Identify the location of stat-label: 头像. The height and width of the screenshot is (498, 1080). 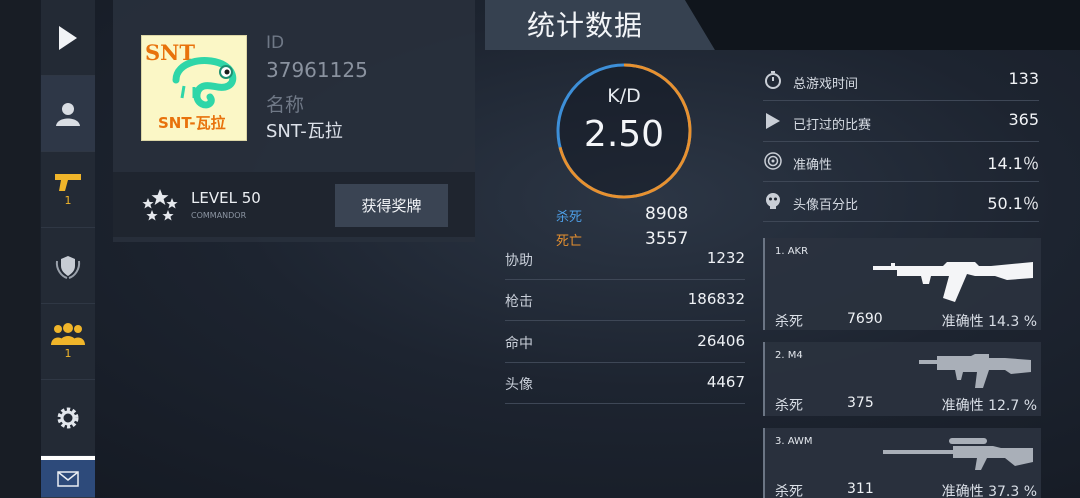
(519, 385).